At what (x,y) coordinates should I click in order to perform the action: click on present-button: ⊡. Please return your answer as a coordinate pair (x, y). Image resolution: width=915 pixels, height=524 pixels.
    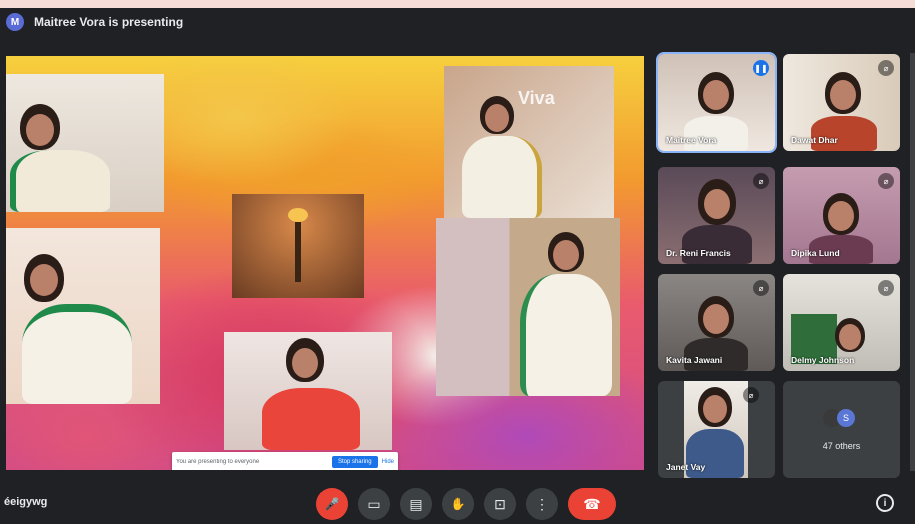
    Looking at the image, I should click on (500, 504).